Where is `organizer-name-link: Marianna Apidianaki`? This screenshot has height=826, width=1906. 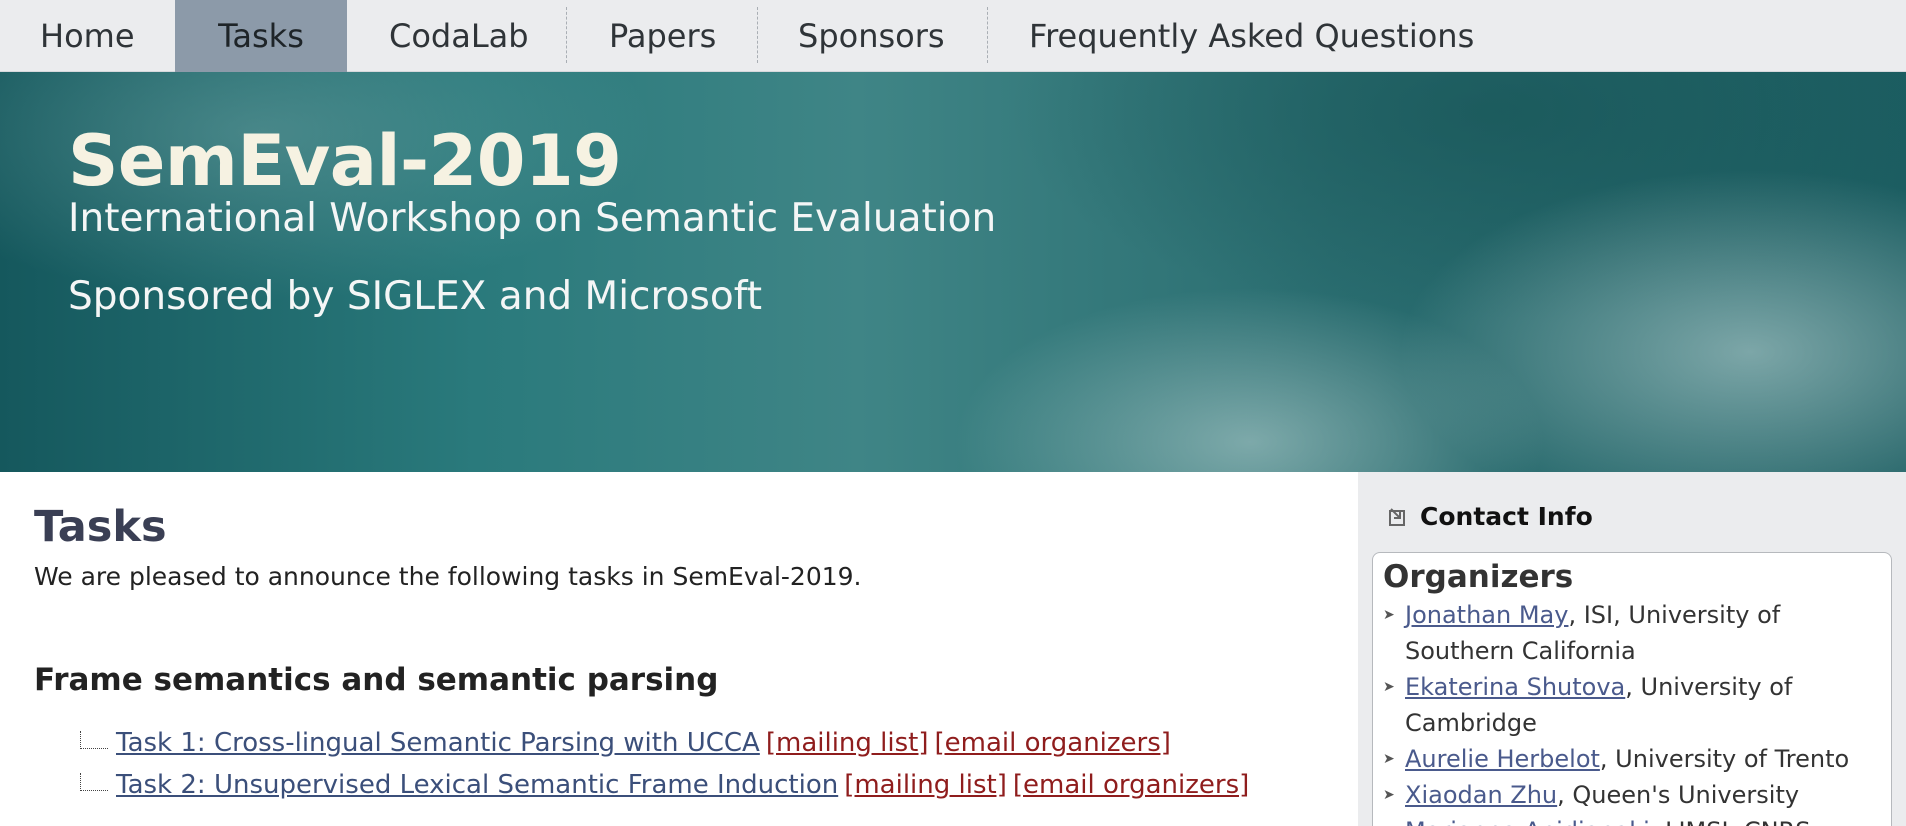 organizer-name-link: Marianna Apidianaki is located at coordinates (1527, 821).